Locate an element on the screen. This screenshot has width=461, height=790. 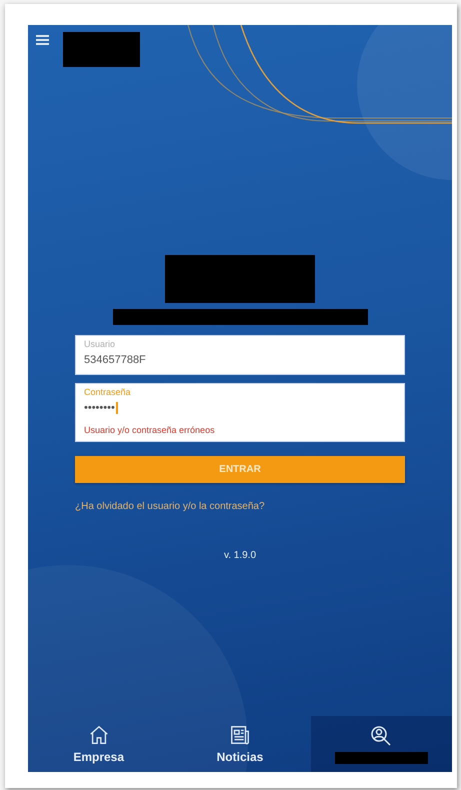
input-field: Usuario 534657788F is located at coordinates (240, 355).